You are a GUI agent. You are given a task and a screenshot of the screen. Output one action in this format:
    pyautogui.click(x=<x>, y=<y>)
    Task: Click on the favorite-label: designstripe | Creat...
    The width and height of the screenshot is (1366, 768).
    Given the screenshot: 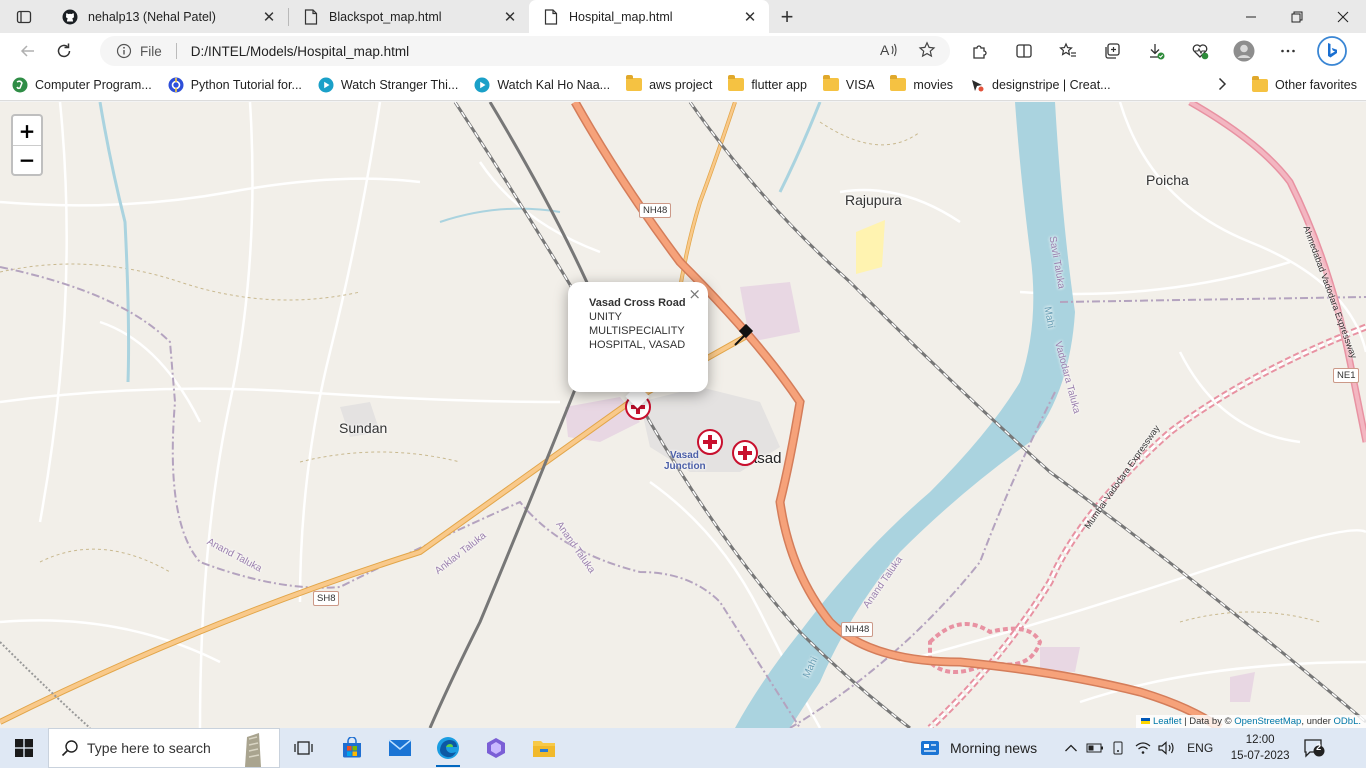 What is the action you would take?
    pyautogui.click(x=1051, y=84)
    